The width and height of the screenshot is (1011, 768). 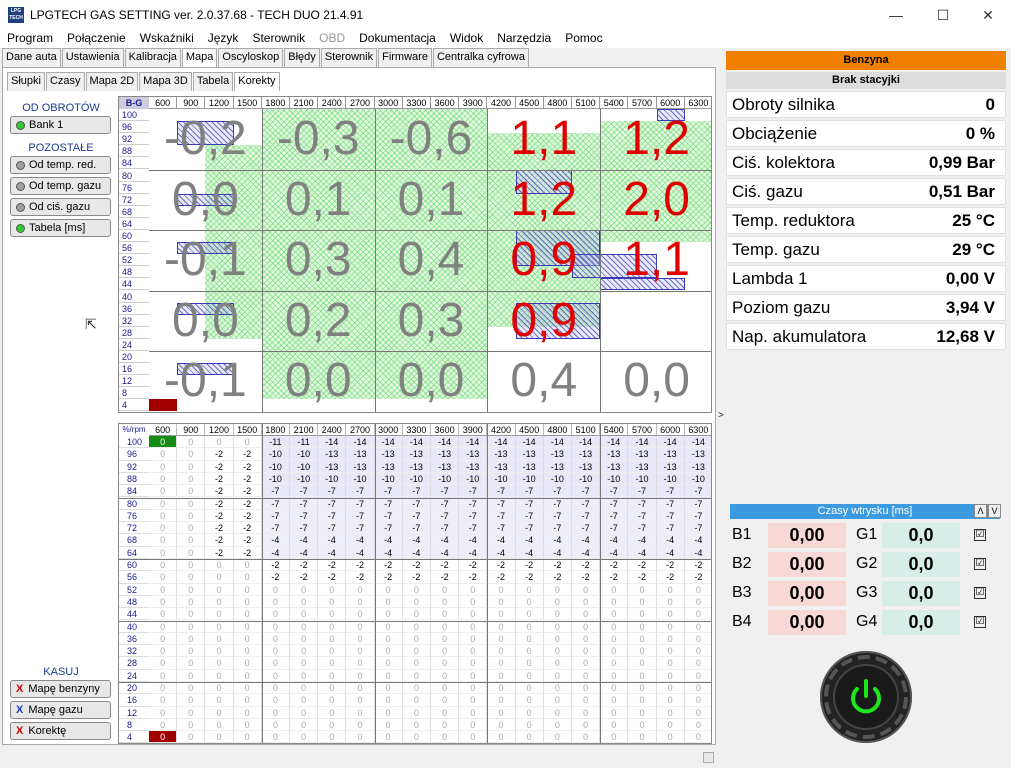 What do you see at coordinates (60, 125) in the screenshot?
I see `bank-1-button: Bank 1` at bounding box center [60, 125].